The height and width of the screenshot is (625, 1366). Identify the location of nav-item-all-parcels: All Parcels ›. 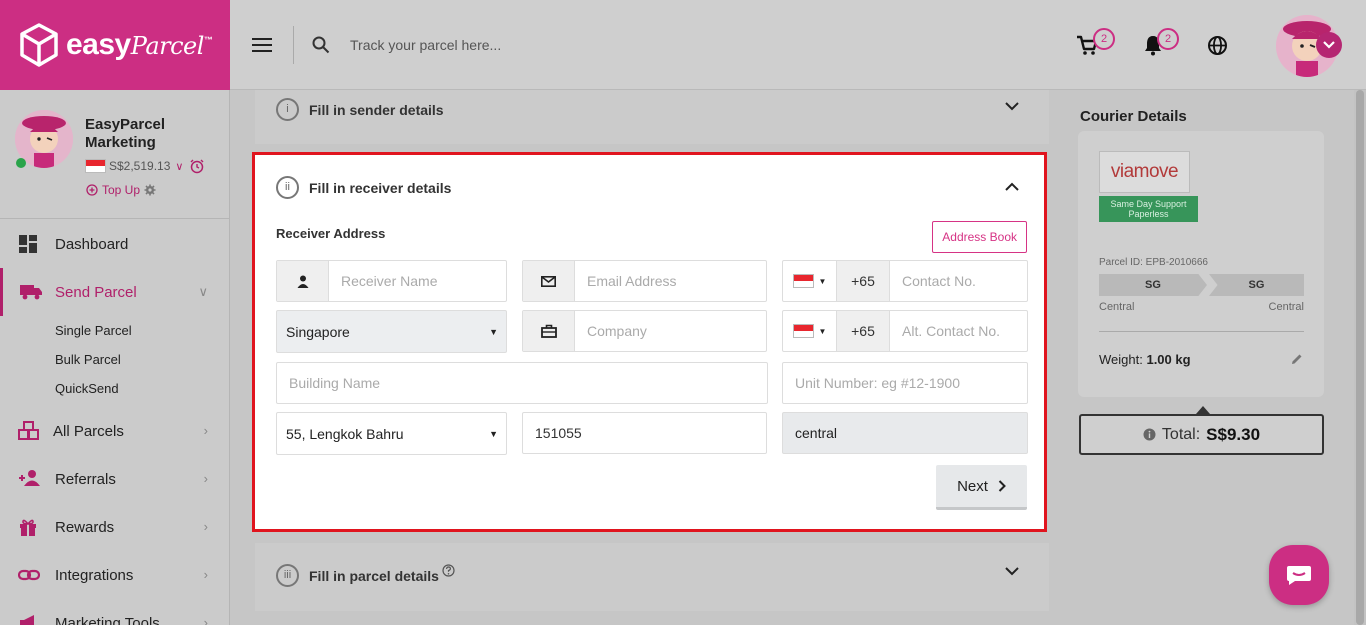
(115, 431).